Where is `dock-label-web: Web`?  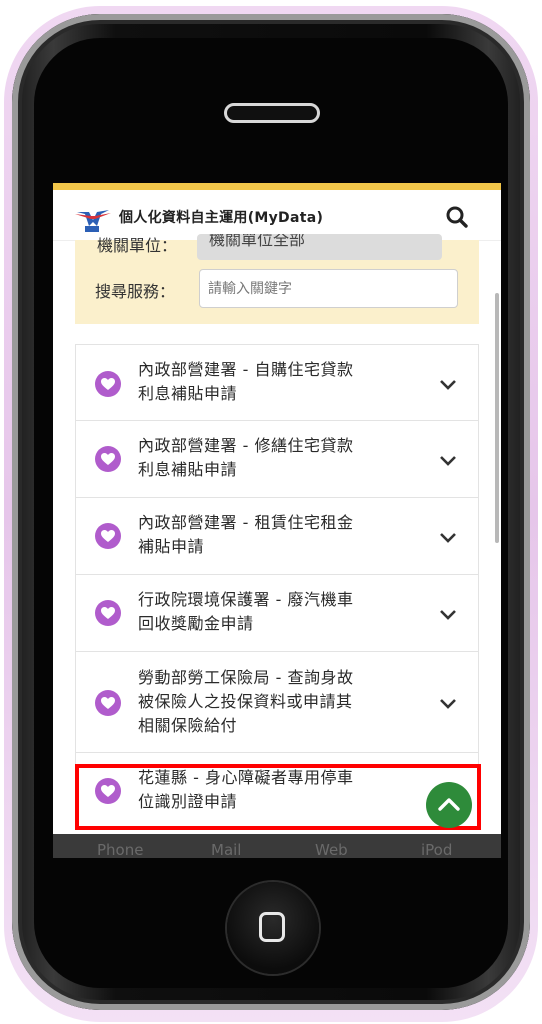
dock-label-web: Web is located at coordinates (331, 850).